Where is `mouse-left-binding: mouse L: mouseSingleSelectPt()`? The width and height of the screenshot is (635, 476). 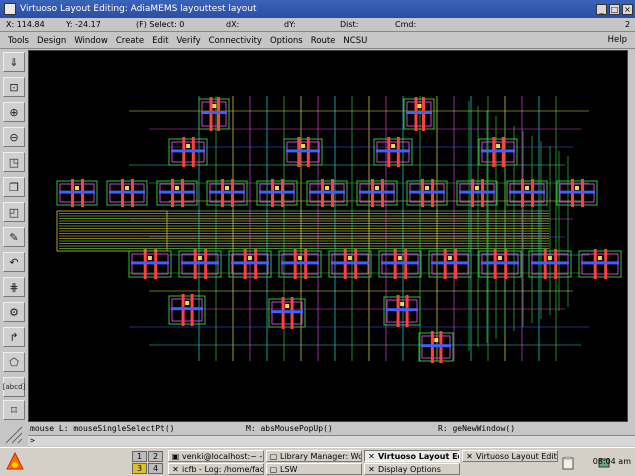
mouse-left-binding: mouse L: mouseSingleSelectPt() is located at coordinates (102, 428).